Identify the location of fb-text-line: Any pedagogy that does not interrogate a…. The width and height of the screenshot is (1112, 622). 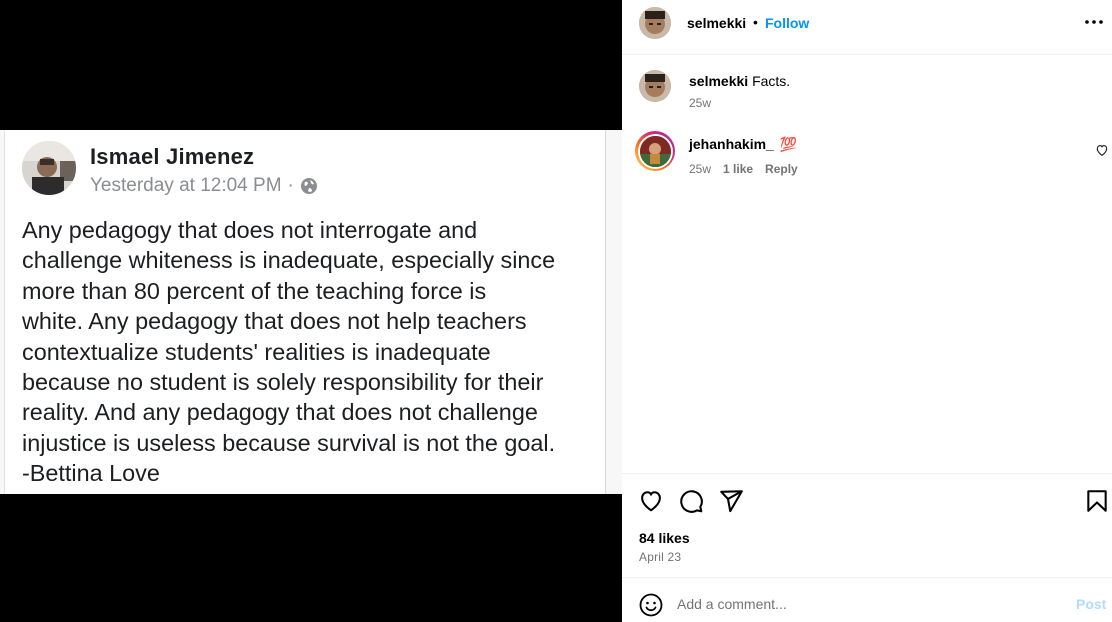
(250, 230).